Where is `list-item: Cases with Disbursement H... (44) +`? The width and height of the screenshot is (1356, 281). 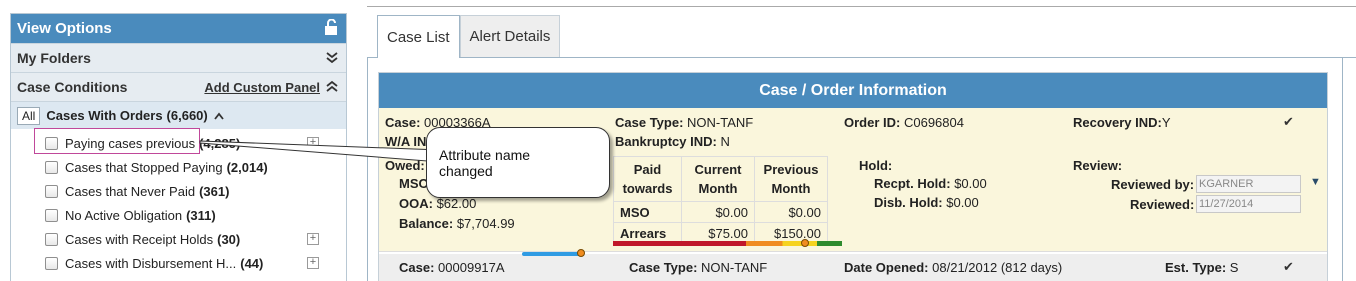 list-item: Cases with Disbursement H... (44) + is located at coordinates (178, 263).